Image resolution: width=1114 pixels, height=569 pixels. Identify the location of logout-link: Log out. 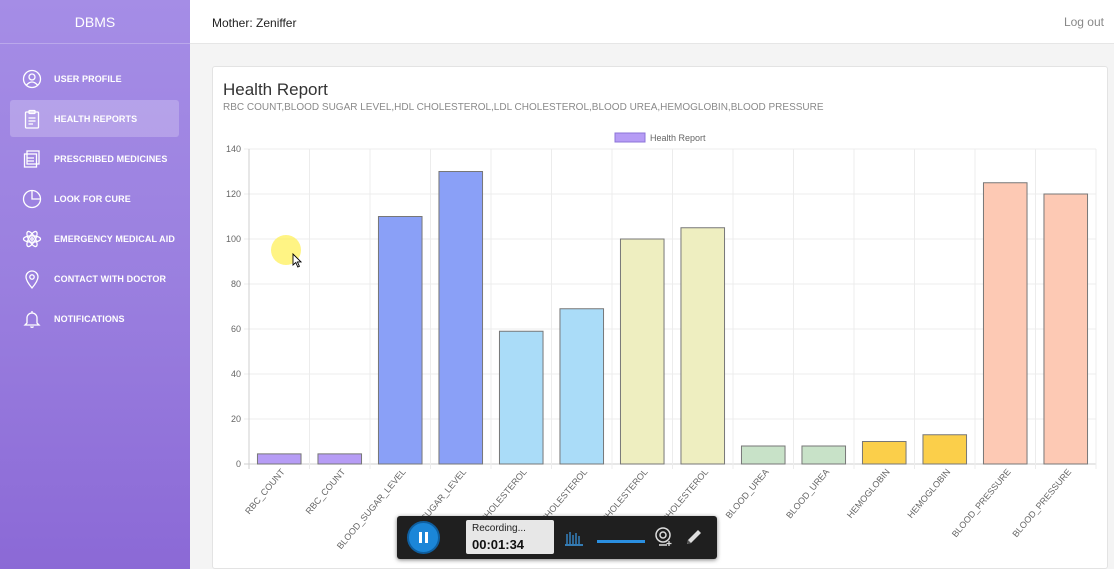
(1084, 22).